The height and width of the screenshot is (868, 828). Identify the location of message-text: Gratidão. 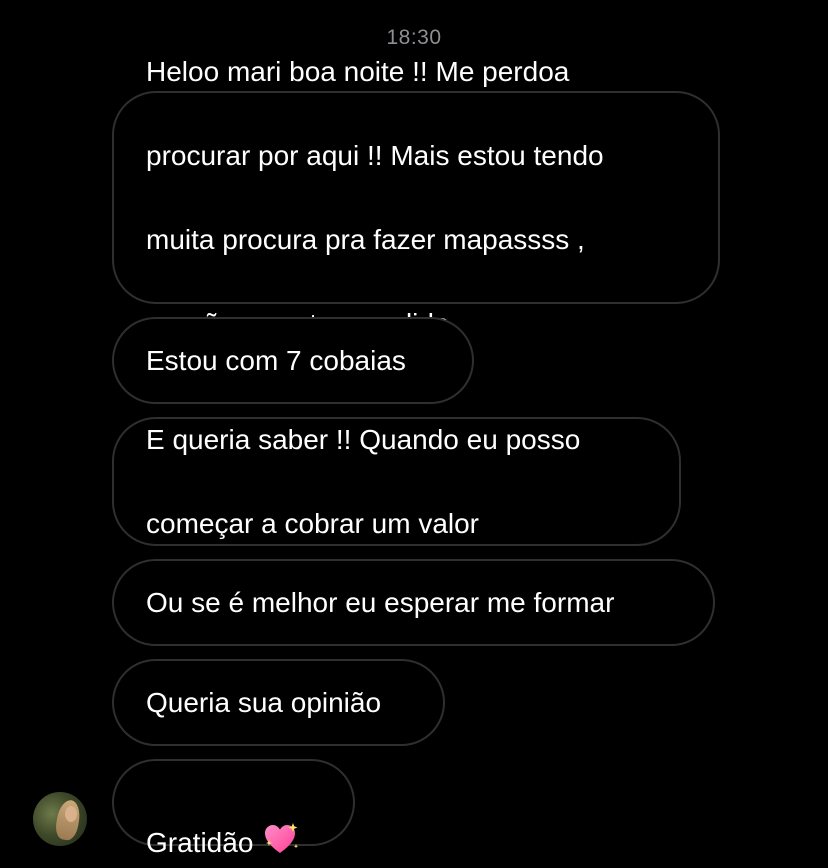
(223, 803).